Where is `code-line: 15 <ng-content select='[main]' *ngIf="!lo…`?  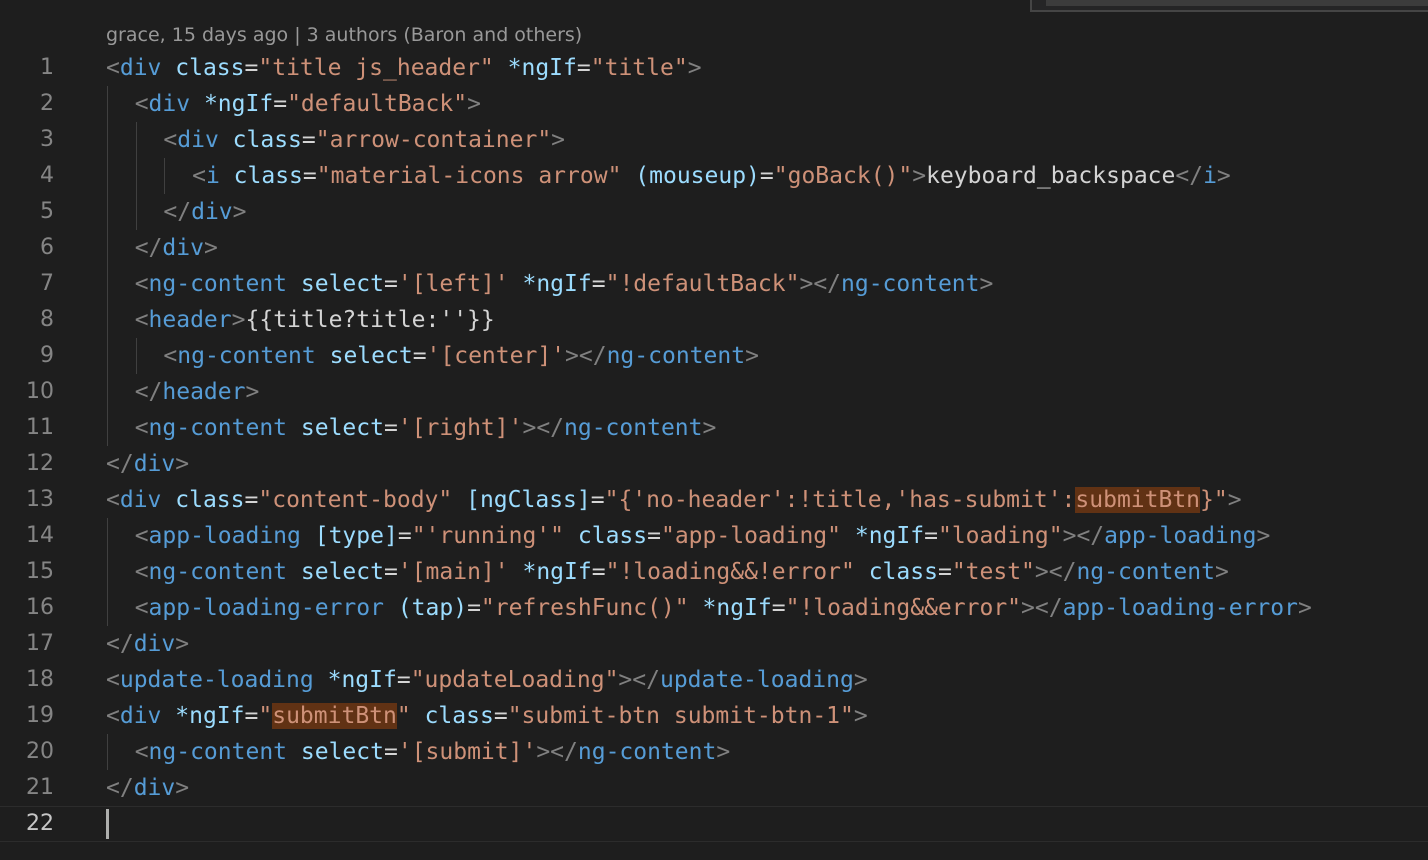
code-line: 15 <ng-content select='[main]' *ngIf="!lo… is located at coordinates (714, 572).